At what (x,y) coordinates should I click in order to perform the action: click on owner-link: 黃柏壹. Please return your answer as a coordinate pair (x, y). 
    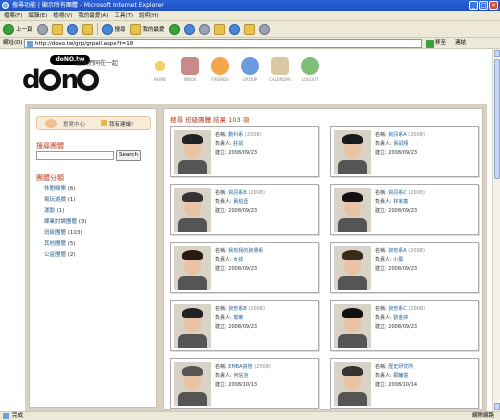
    Looking at the image, I should click on (240, 202).